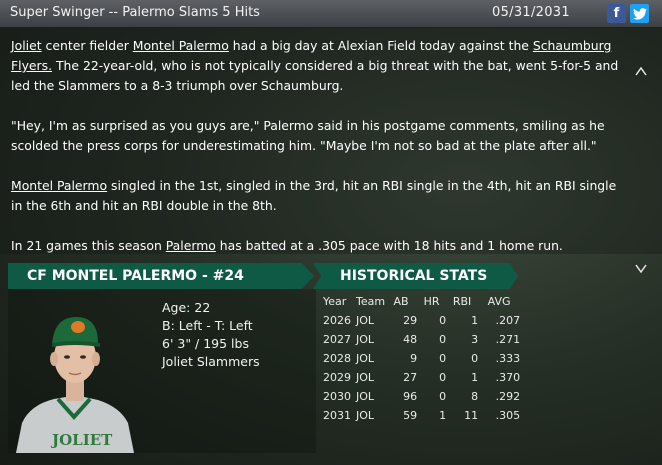 Image resolution: width=662 pixels, height=465 pixels. Describe the element at coordinates (191, 245) in the screenshot. I see `player-link: Palermo` at that location.